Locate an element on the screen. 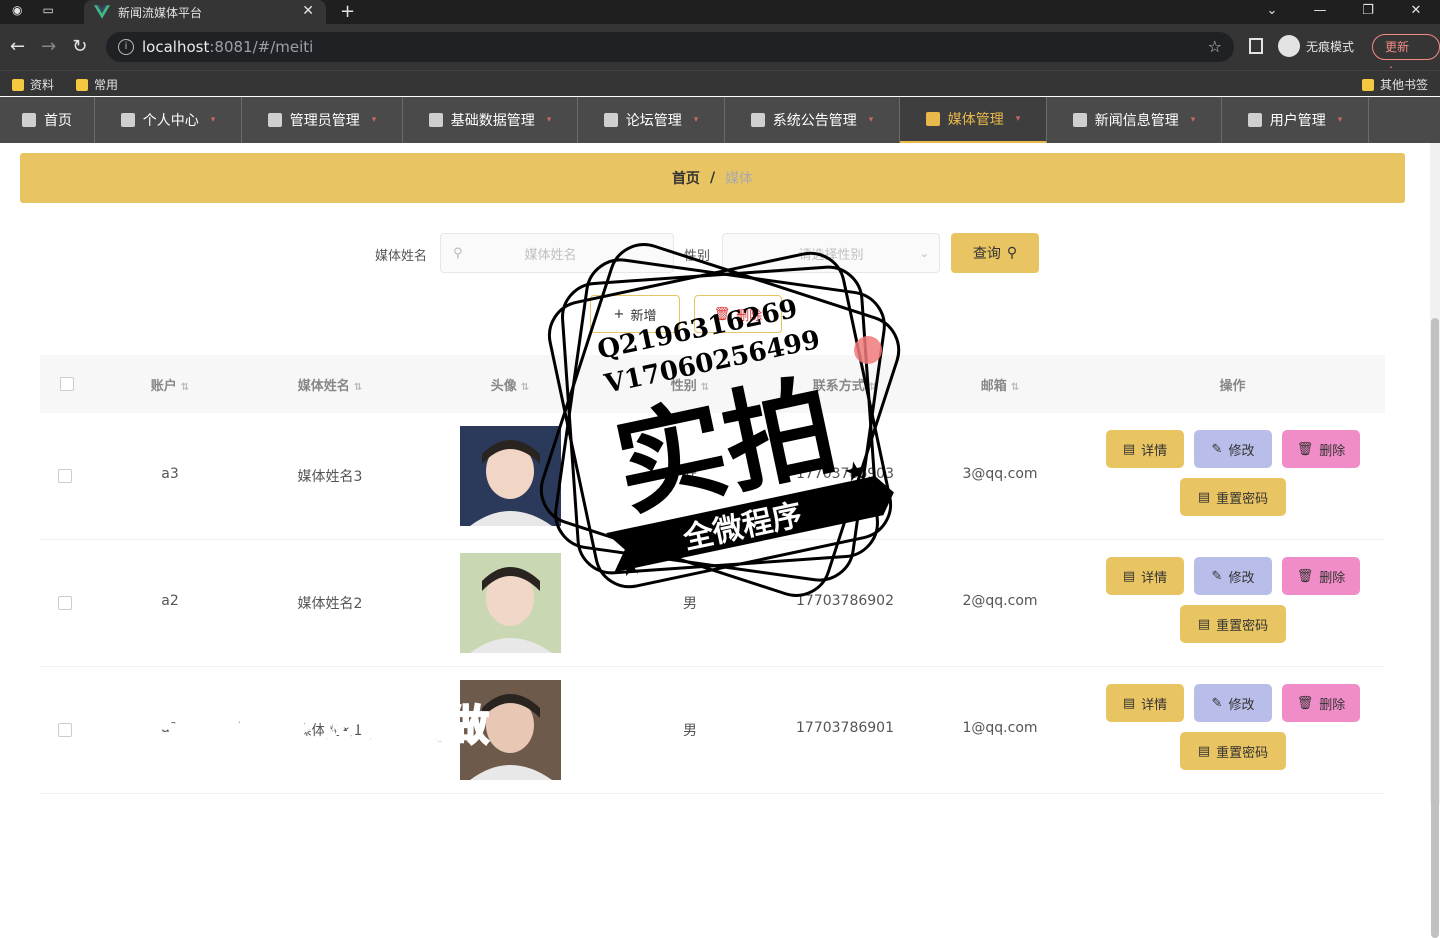  tab-overview-icon: ▭ is located at coordinates (47, 10).